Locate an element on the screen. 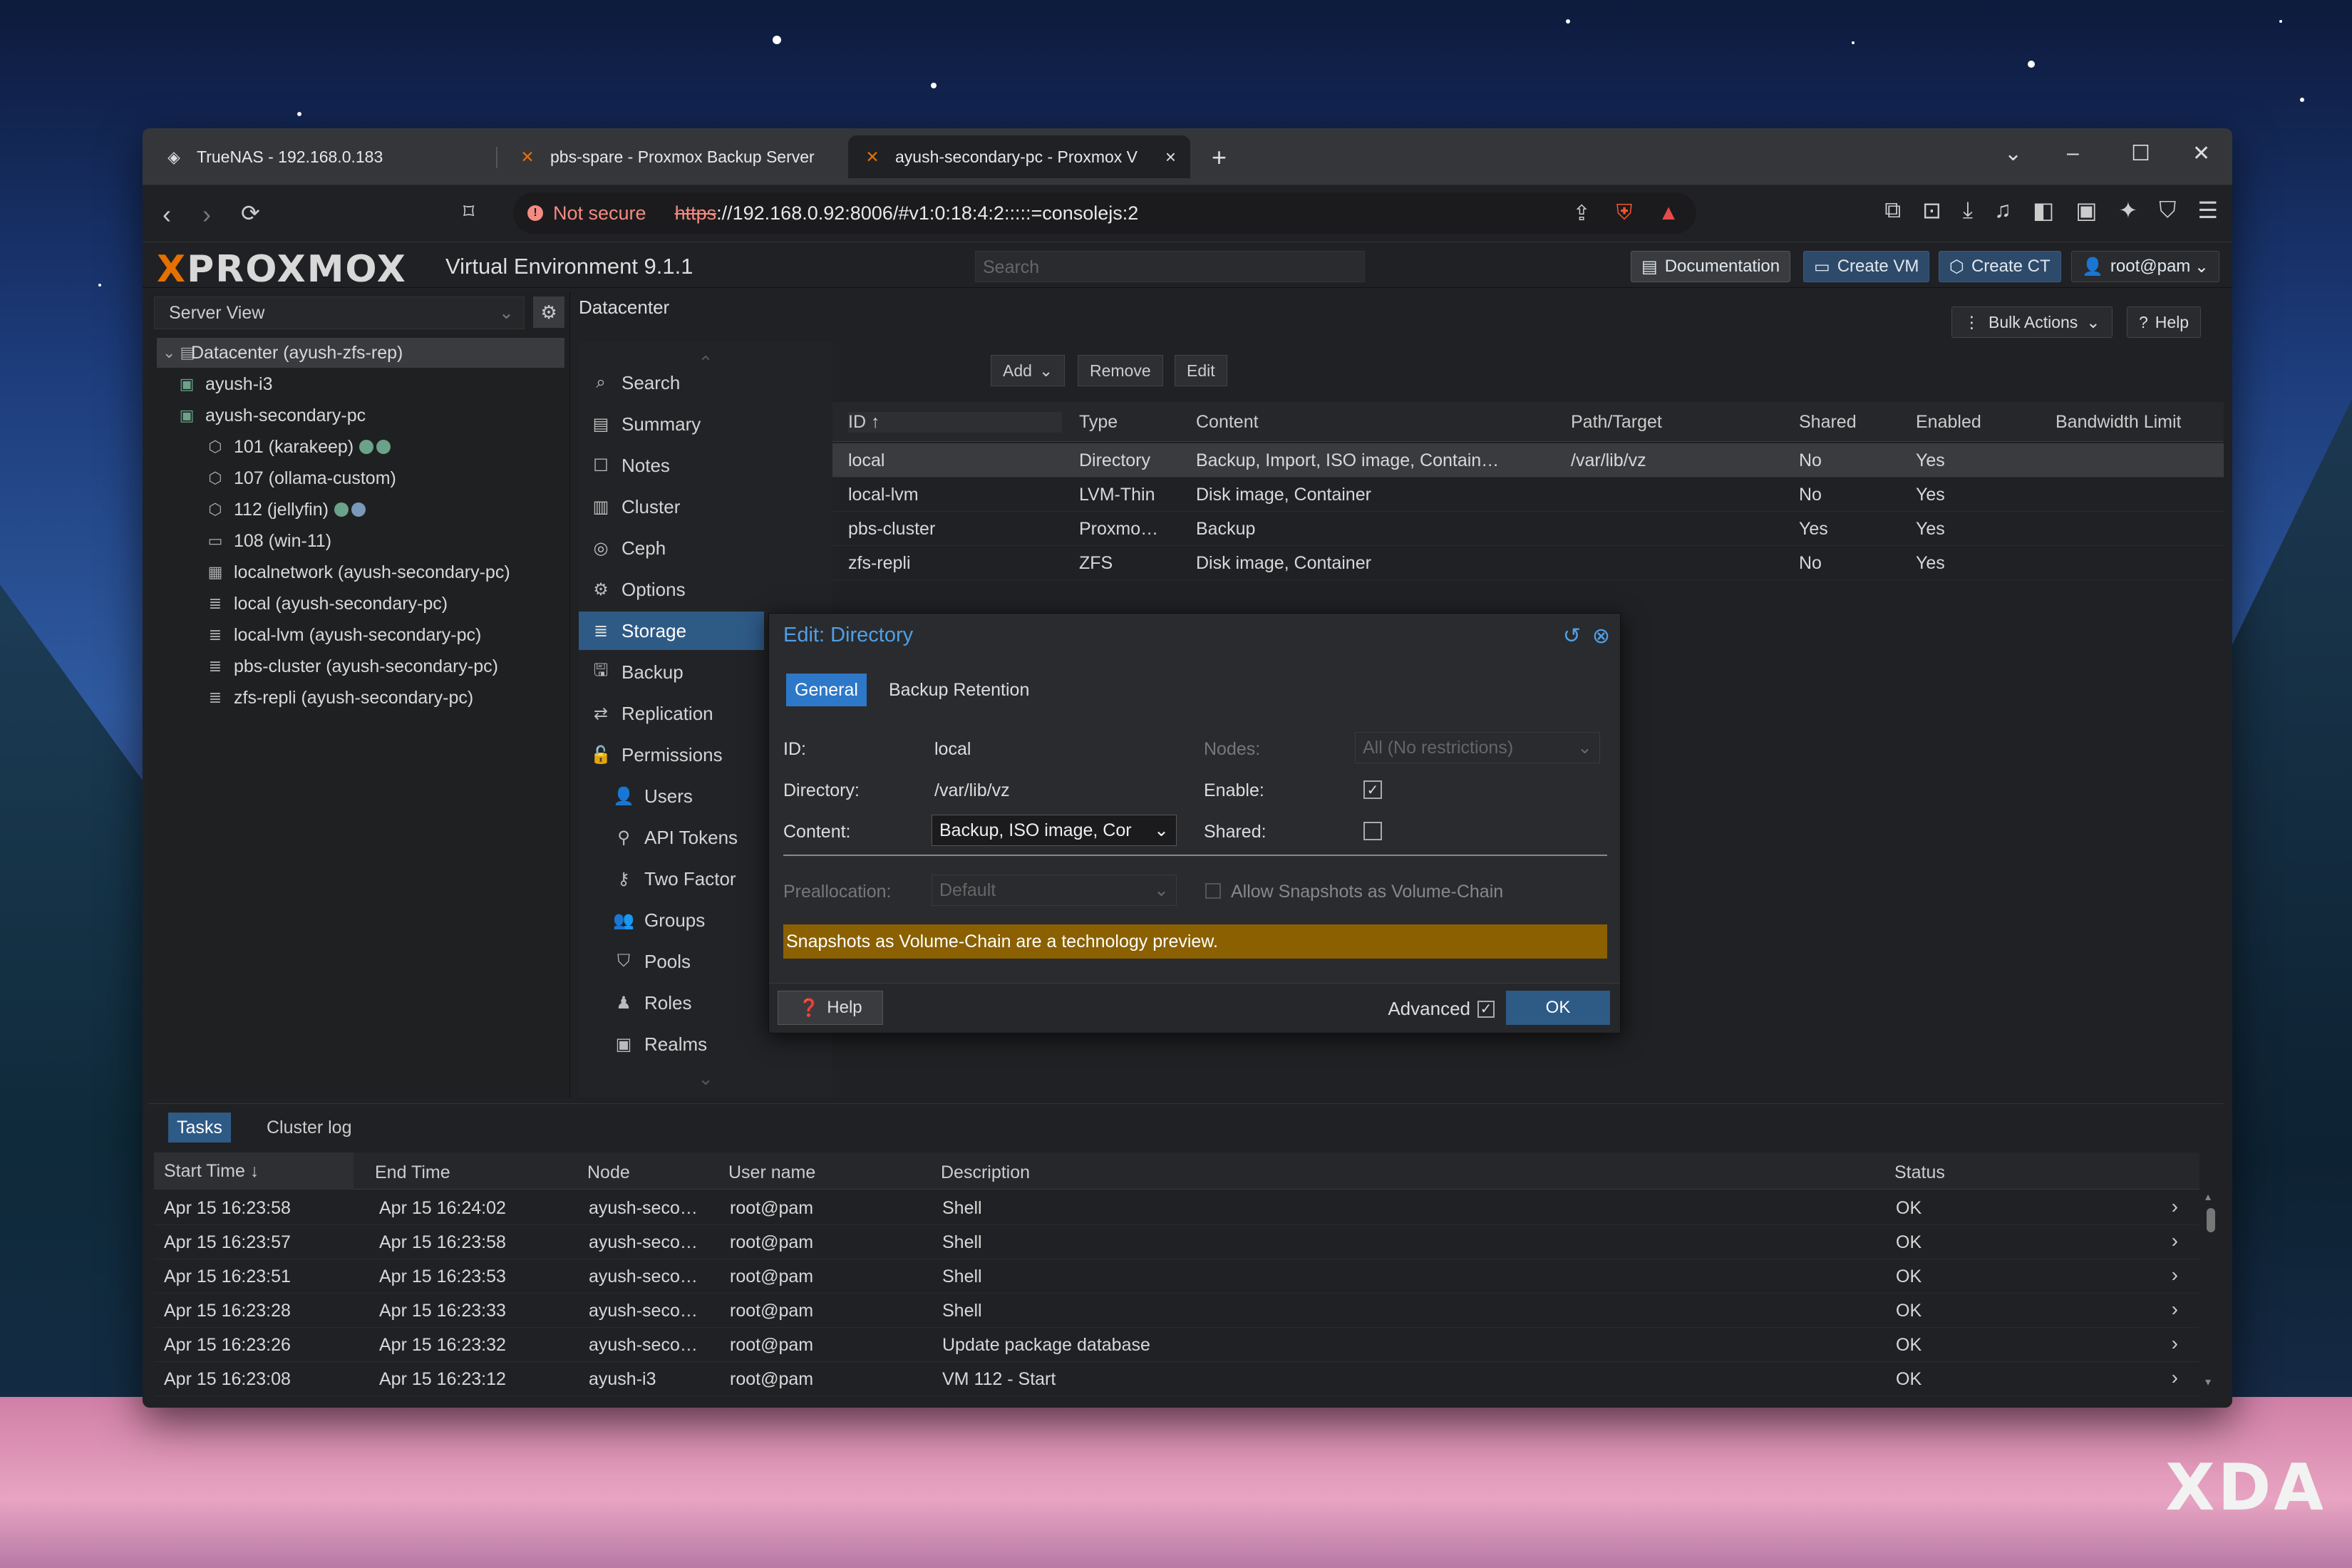 This screenshot has width=2352, height=1568. documentation-button: ▤ Documentation is located at coordinates (1711, 266).